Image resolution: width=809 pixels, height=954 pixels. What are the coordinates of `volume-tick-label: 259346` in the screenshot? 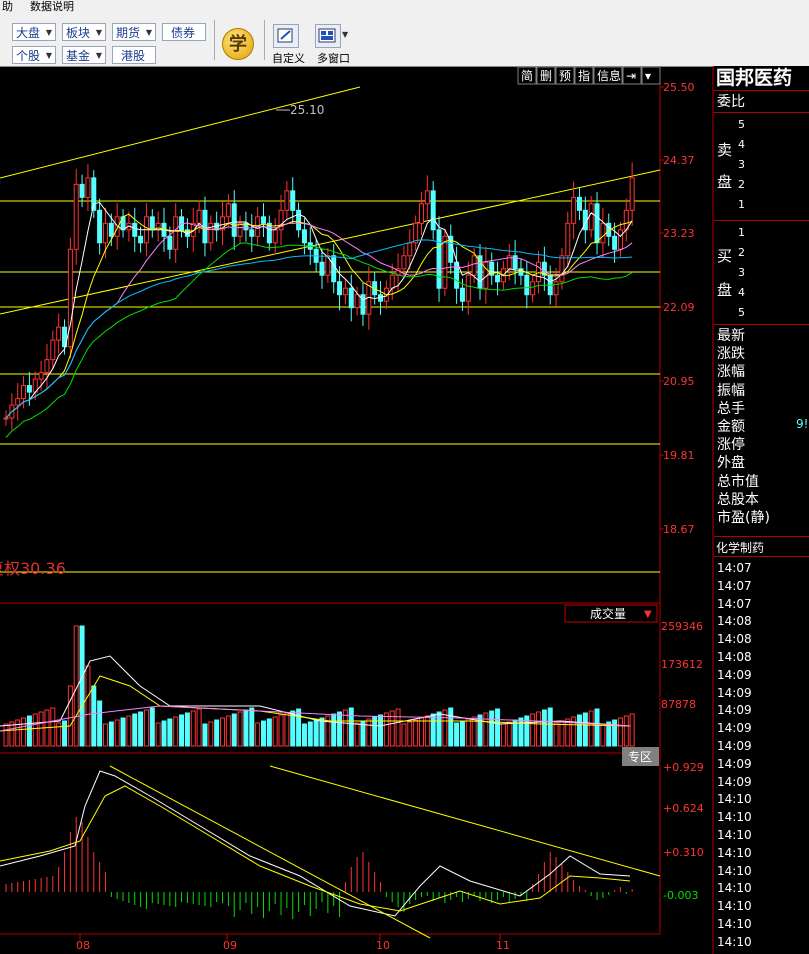 It's located at (682, 626).